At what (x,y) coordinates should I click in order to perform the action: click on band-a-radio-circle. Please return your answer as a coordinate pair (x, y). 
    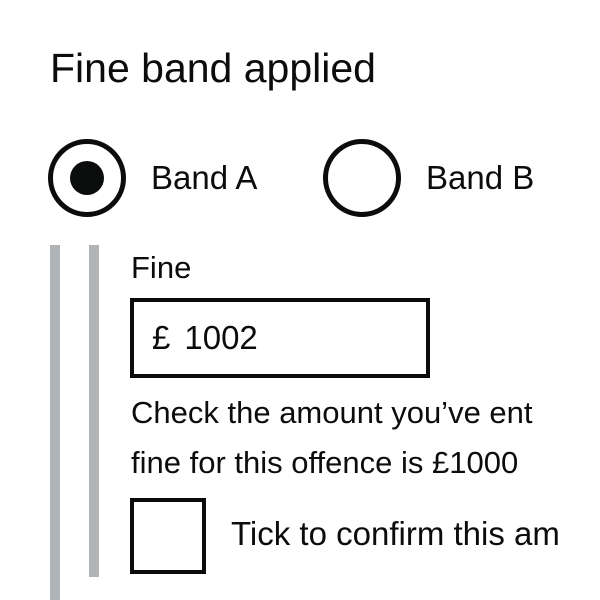
    Looking at the image, I should click on (87, 178).